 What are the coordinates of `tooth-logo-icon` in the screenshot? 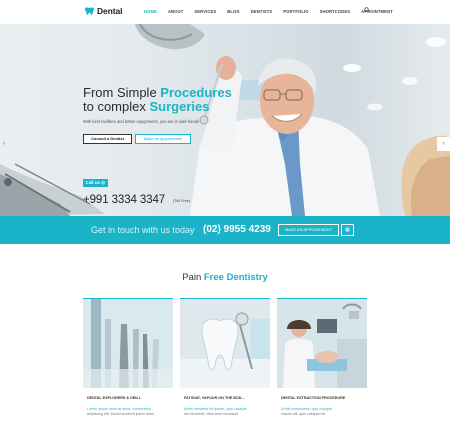 It's located at (89, 10).